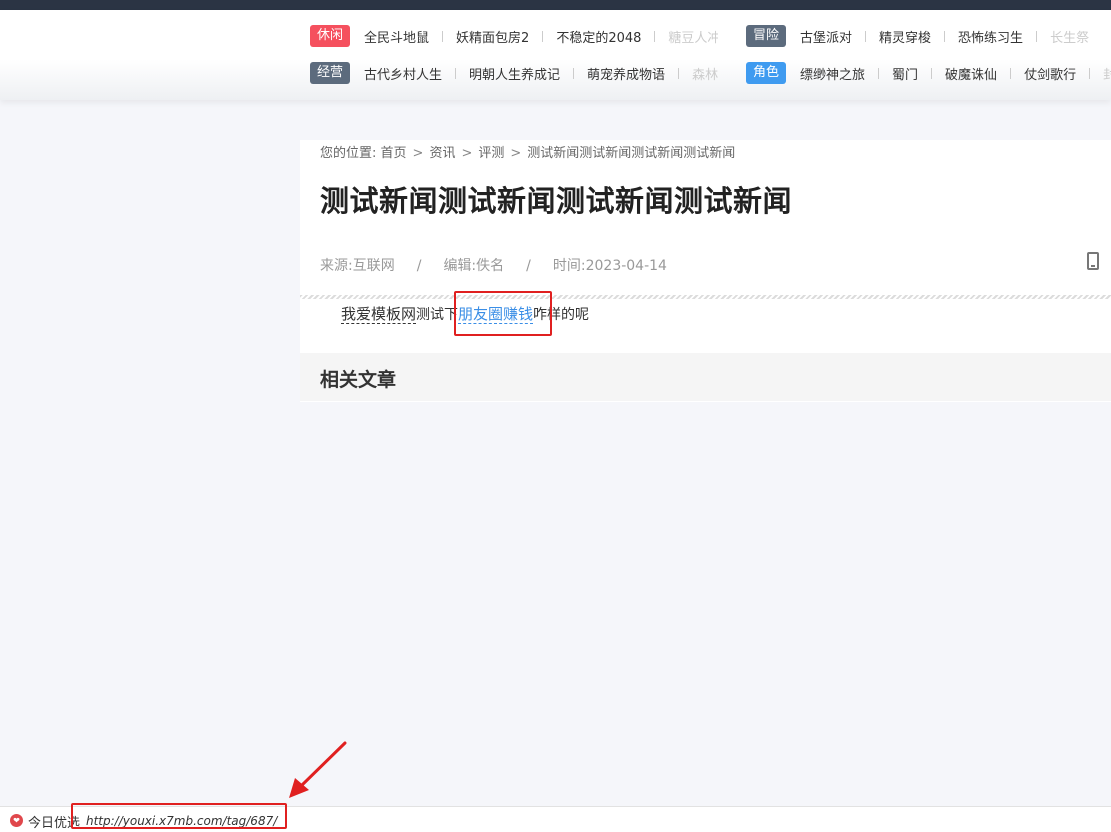 The width and height of the screenshot is (1111, 832). Describe the element at coordinates (766, 73) in the screenshot. I see `category-badge: 角色` at that location.